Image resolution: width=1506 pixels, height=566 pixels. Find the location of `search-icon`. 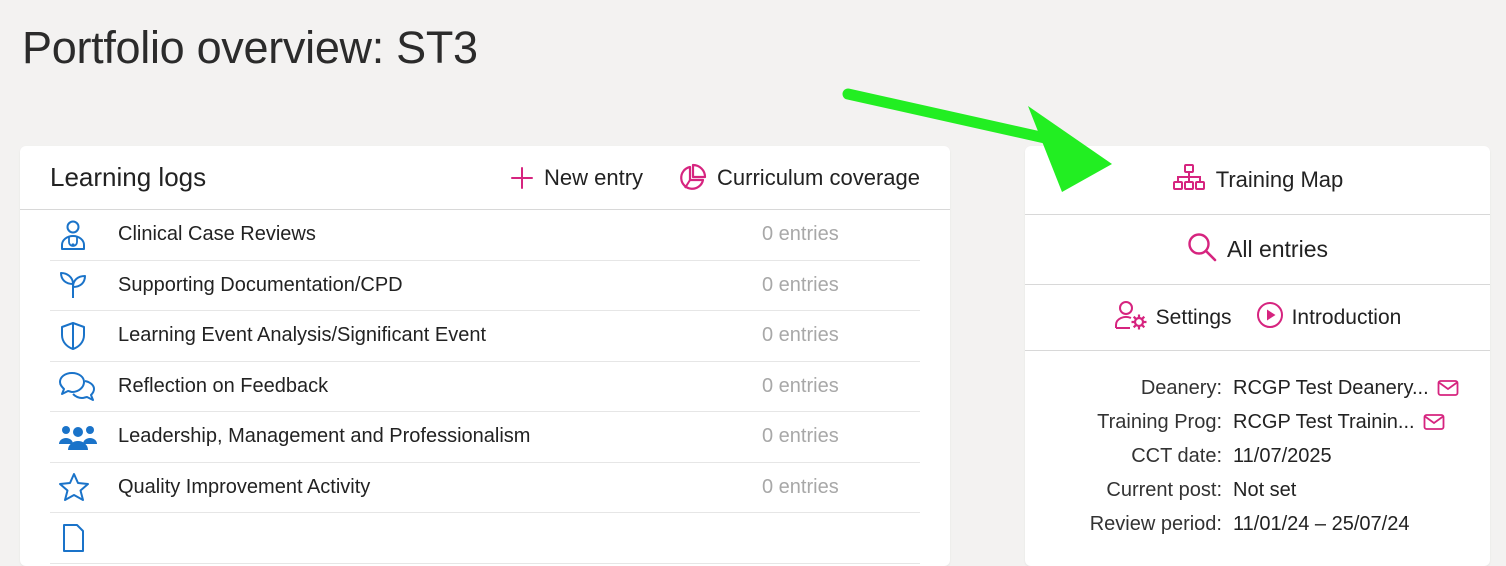

search-icon is located at coordinates (1202, 250).